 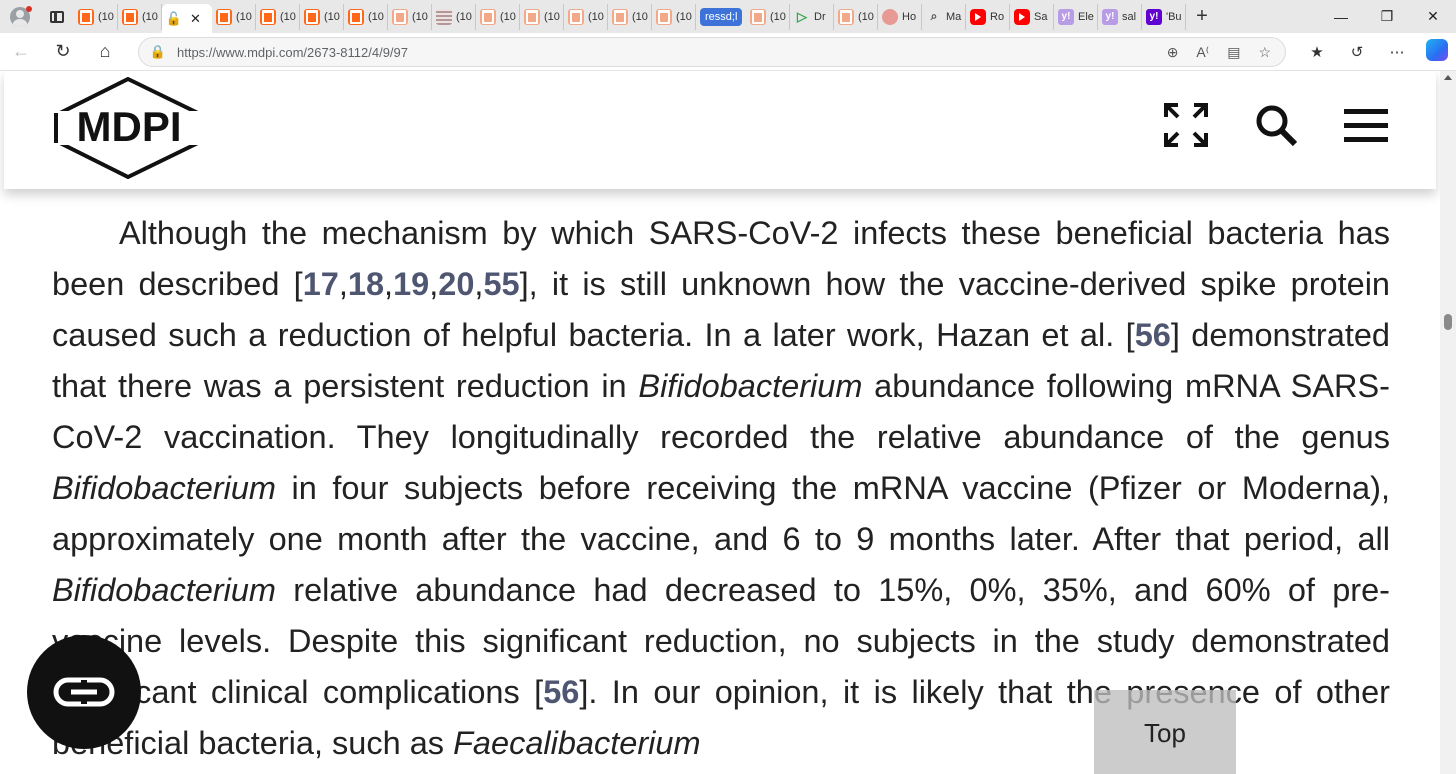 What do you see at coordinates (456, 284) in the screenshot?
I see `reference-link: 20` at bounding box center [456, 284].